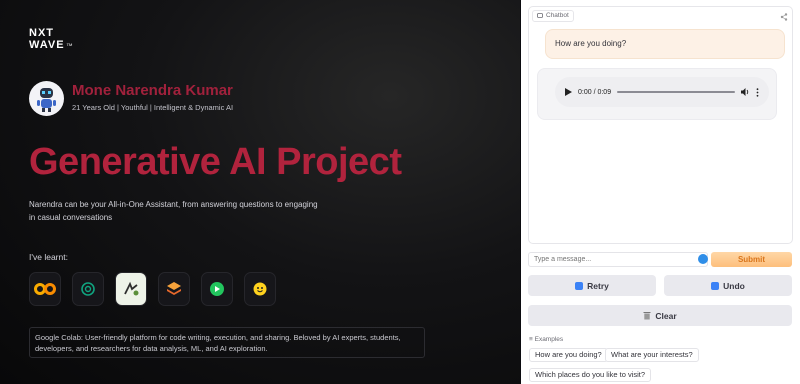  I want to click on retry-label: Retry, so click(598, 285).